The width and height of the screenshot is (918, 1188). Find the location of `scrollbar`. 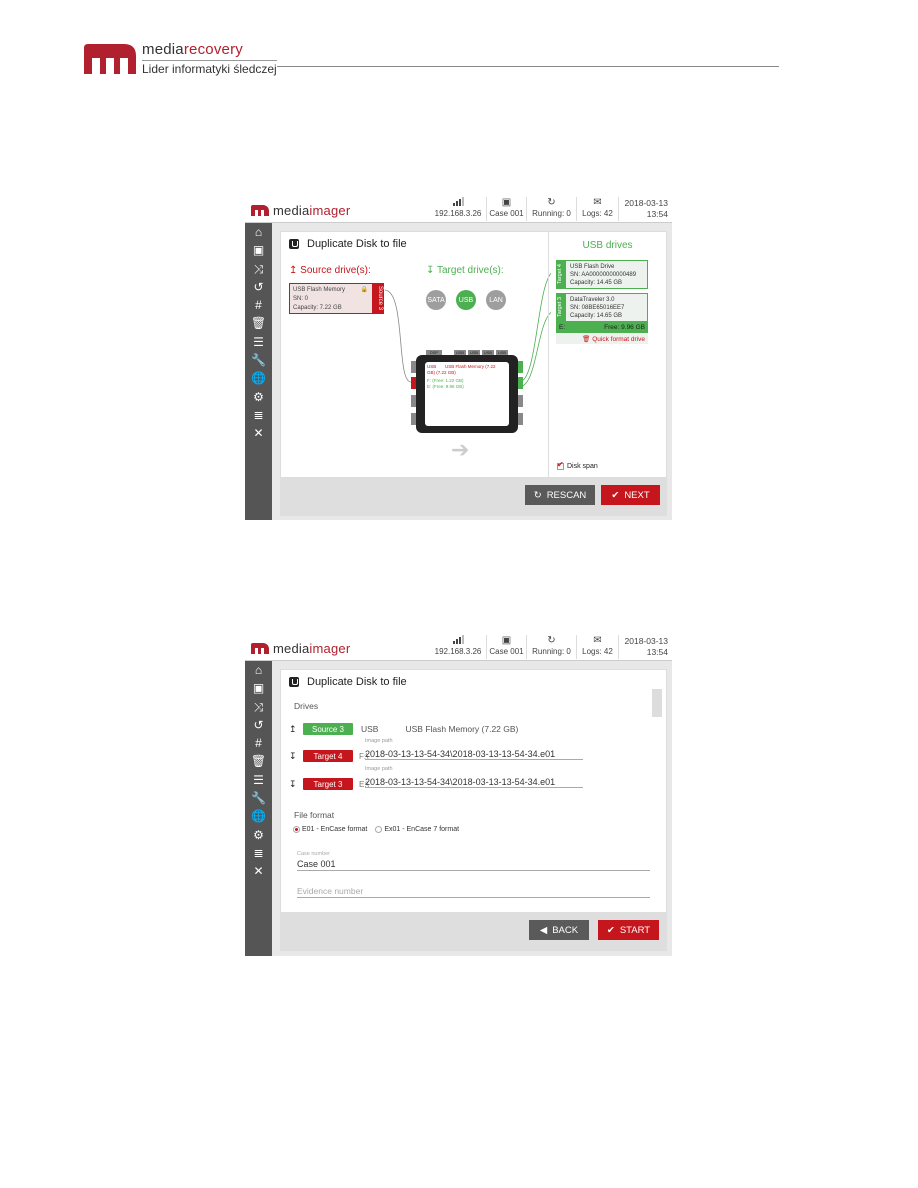

scrollbar is located at coordinates (657, 703).